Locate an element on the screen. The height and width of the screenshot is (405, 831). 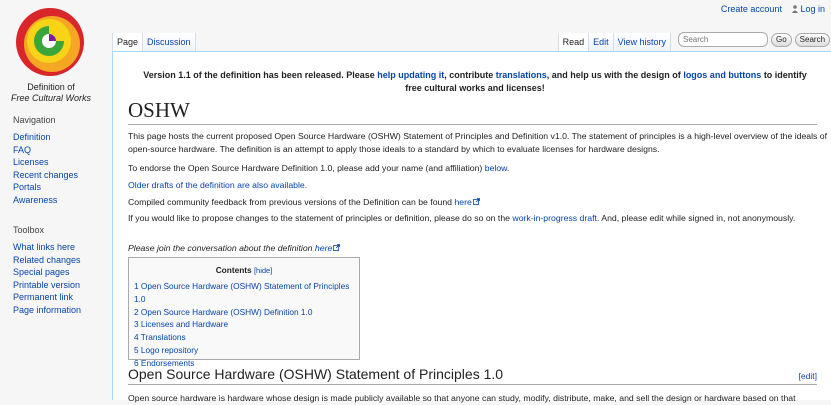
notice-logos-link: logos and buttons is located at coordinates (722, 75).